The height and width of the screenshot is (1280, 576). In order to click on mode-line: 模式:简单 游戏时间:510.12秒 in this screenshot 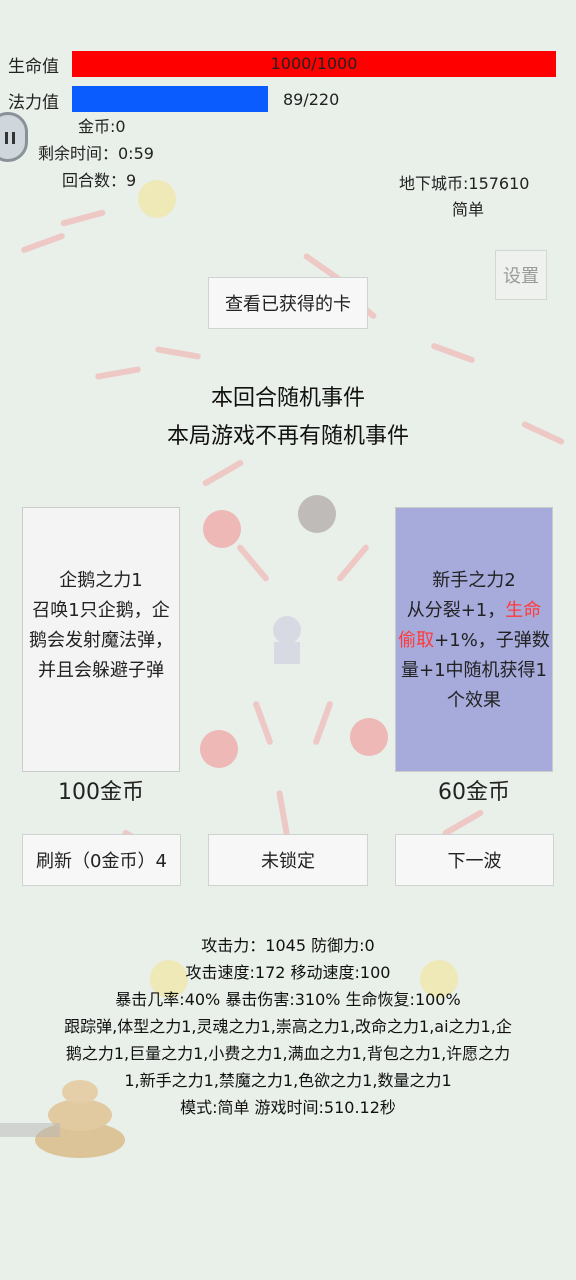, I will do `click(288, 1107)`.